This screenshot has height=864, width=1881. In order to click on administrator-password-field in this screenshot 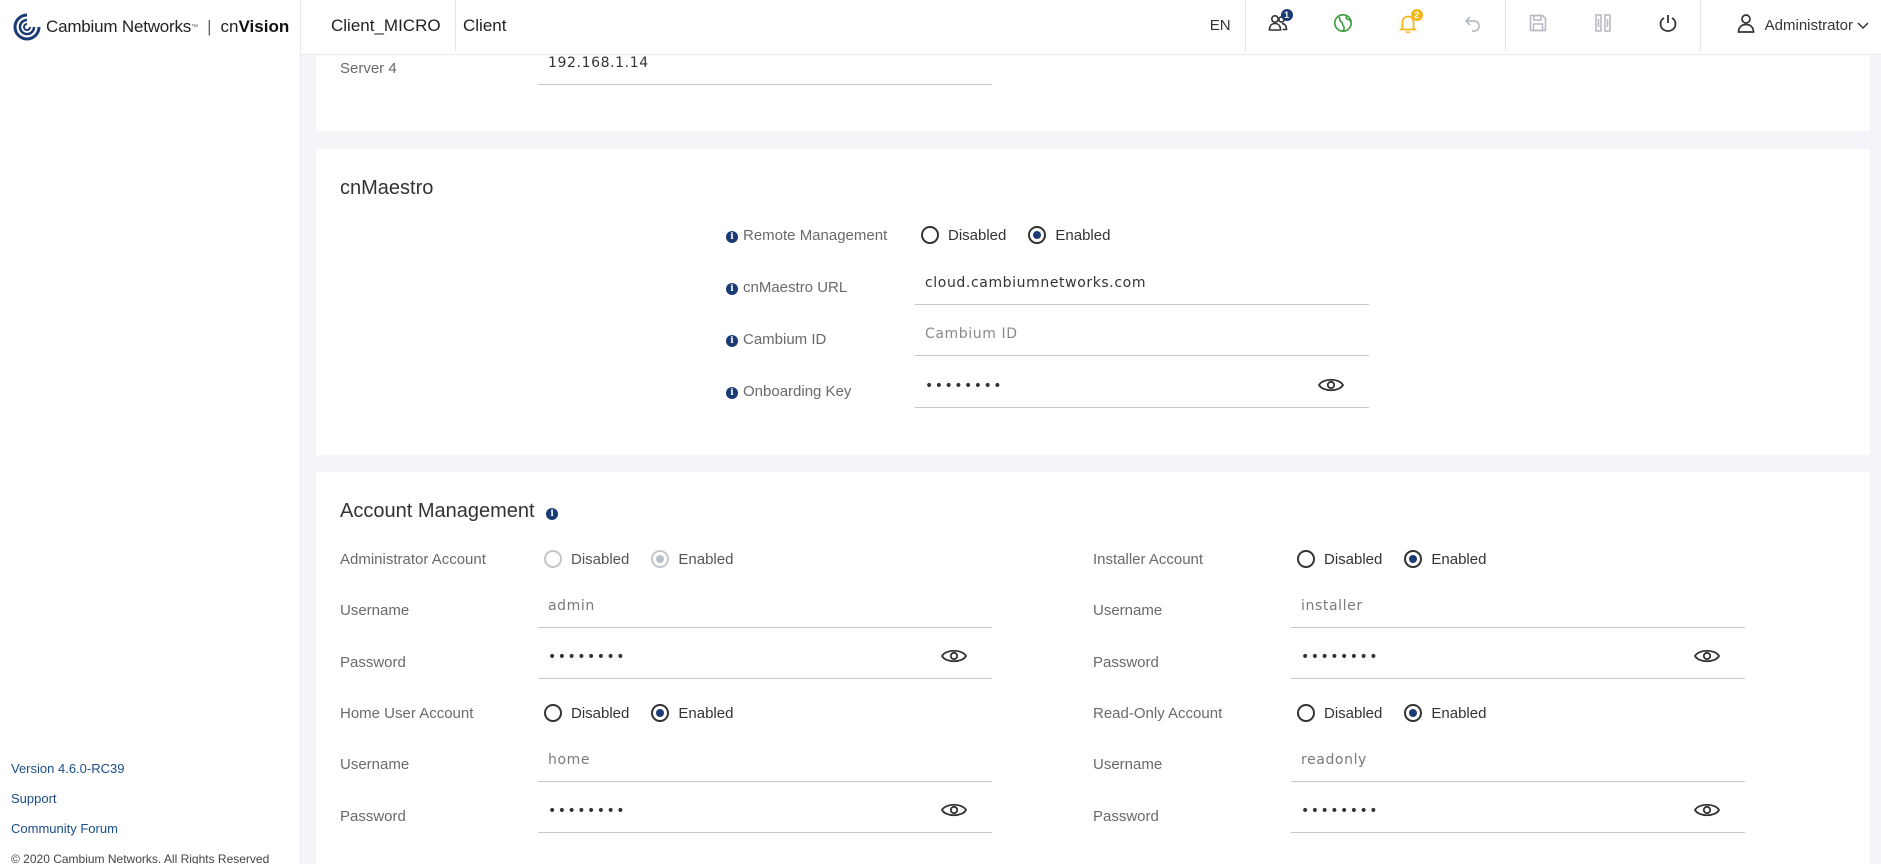, I will do `click(765, 657)`.